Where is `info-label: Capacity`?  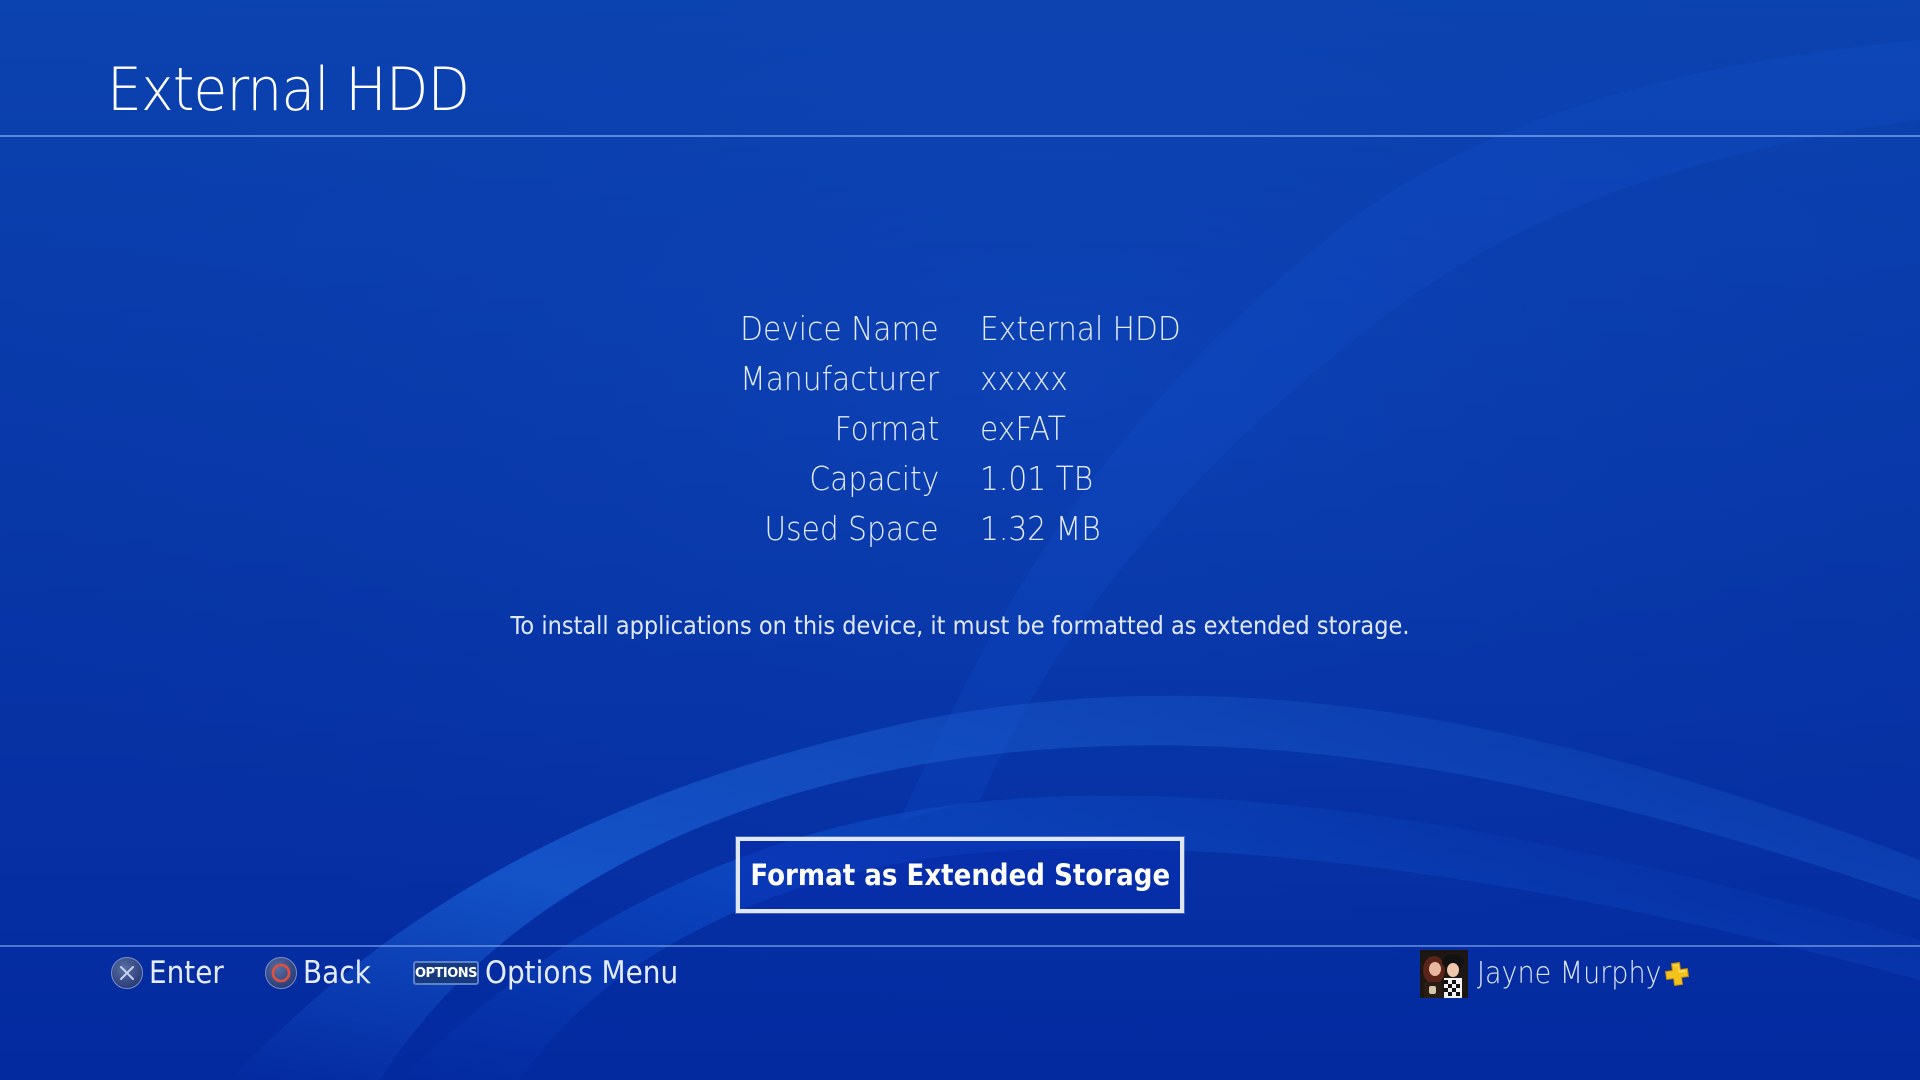
info-label: Capacity is located at coordinates (874, 478).